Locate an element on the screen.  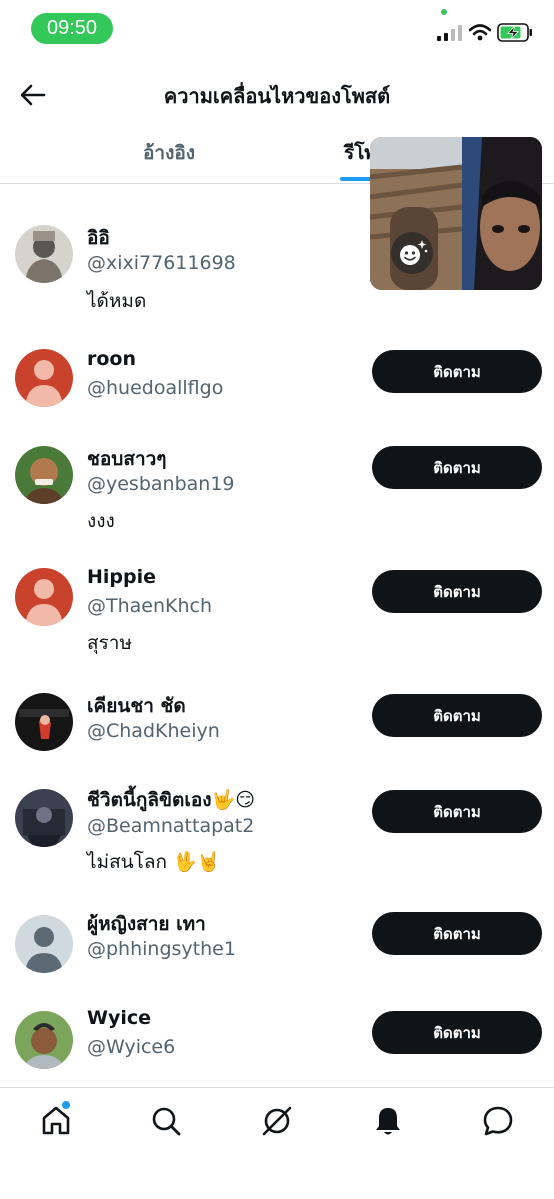
list-item: Wyice @Wyice6 ติดตาม is located at coordinates (277, 1029).